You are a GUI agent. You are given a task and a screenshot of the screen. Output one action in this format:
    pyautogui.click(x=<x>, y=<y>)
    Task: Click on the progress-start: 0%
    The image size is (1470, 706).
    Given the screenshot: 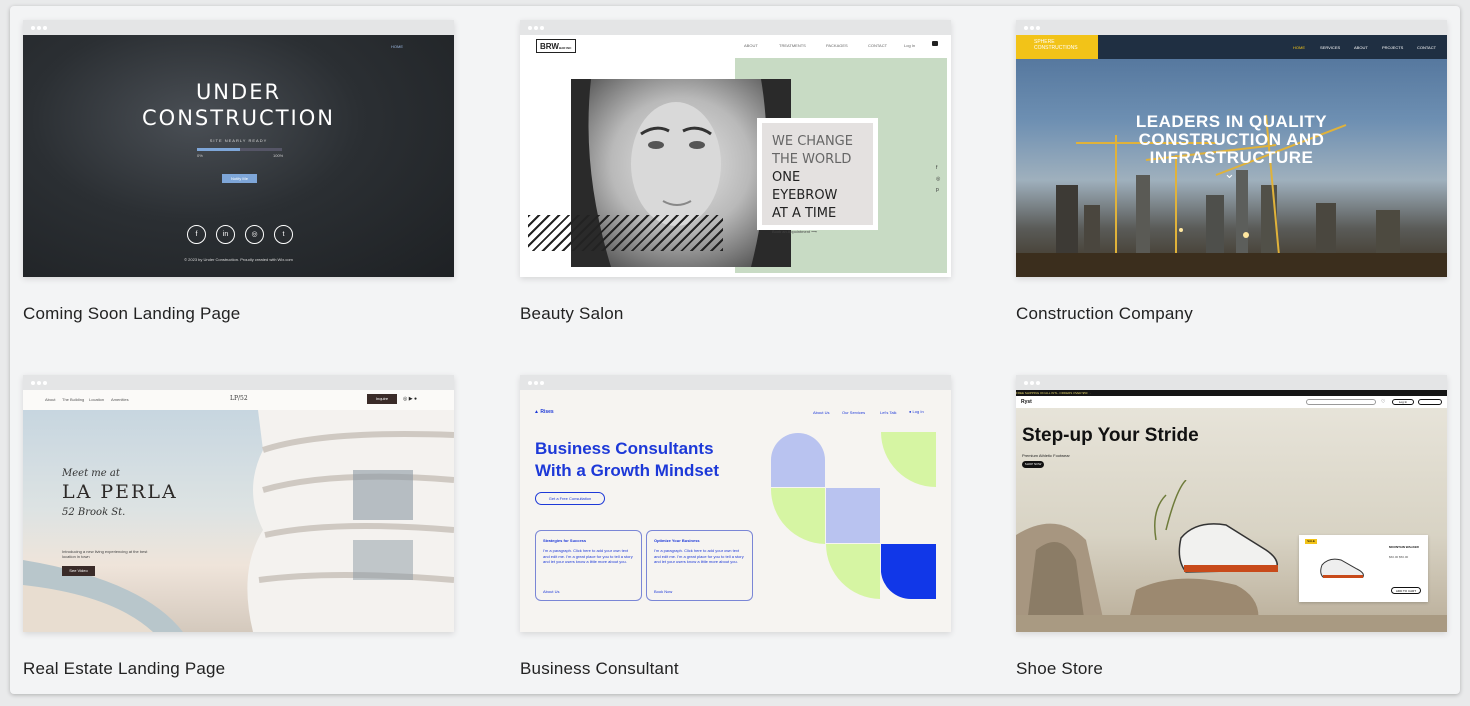 What is the action you would take?
    pyautogui.click(x=200, y=155)
    